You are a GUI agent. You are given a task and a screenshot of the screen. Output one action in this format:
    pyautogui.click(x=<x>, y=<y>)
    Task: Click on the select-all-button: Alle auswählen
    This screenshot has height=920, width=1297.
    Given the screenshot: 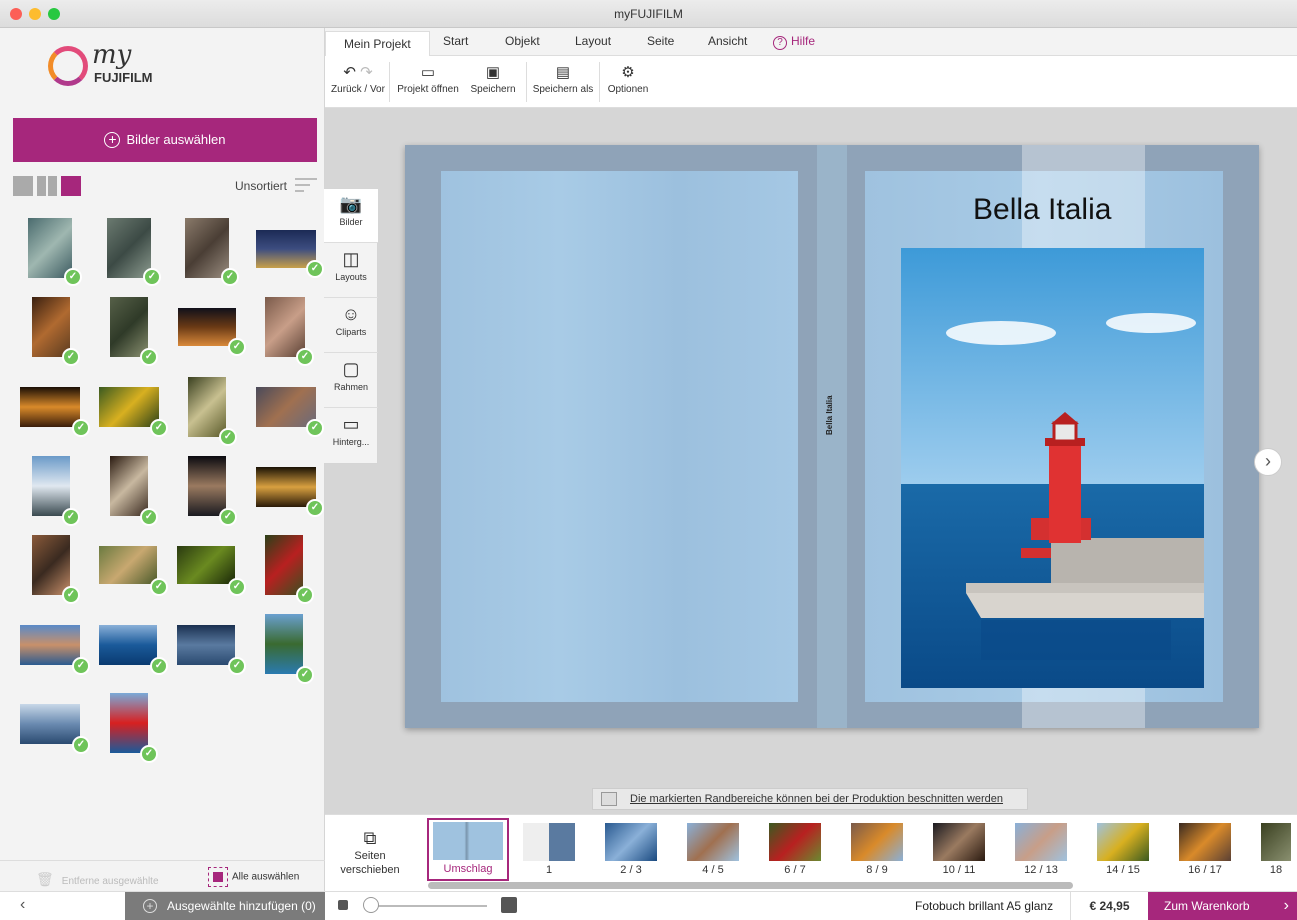 What is the action you would take?
    pyautogui.click(x=253, y=877)
    